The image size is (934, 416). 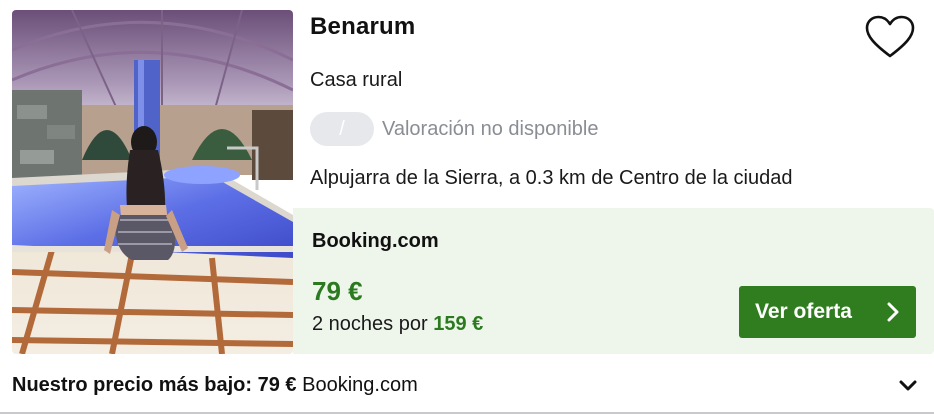 I want to click on view-offer-button: Ver oferta, so click(x=827, y=312).